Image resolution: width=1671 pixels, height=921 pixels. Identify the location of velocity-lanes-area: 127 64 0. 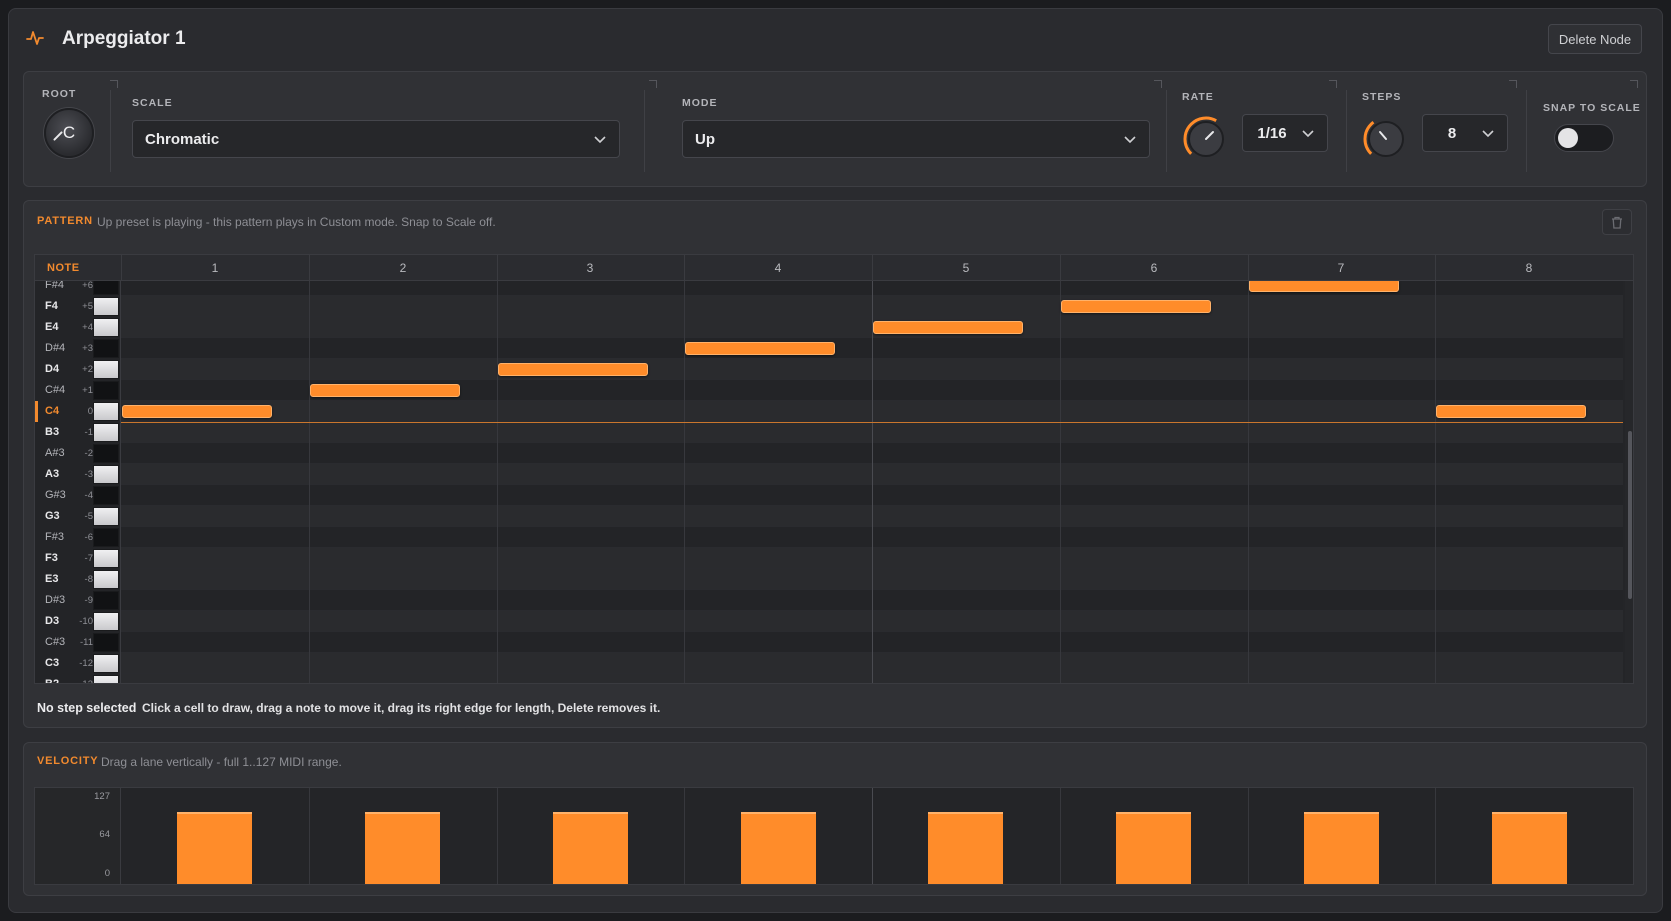
(834, 836).